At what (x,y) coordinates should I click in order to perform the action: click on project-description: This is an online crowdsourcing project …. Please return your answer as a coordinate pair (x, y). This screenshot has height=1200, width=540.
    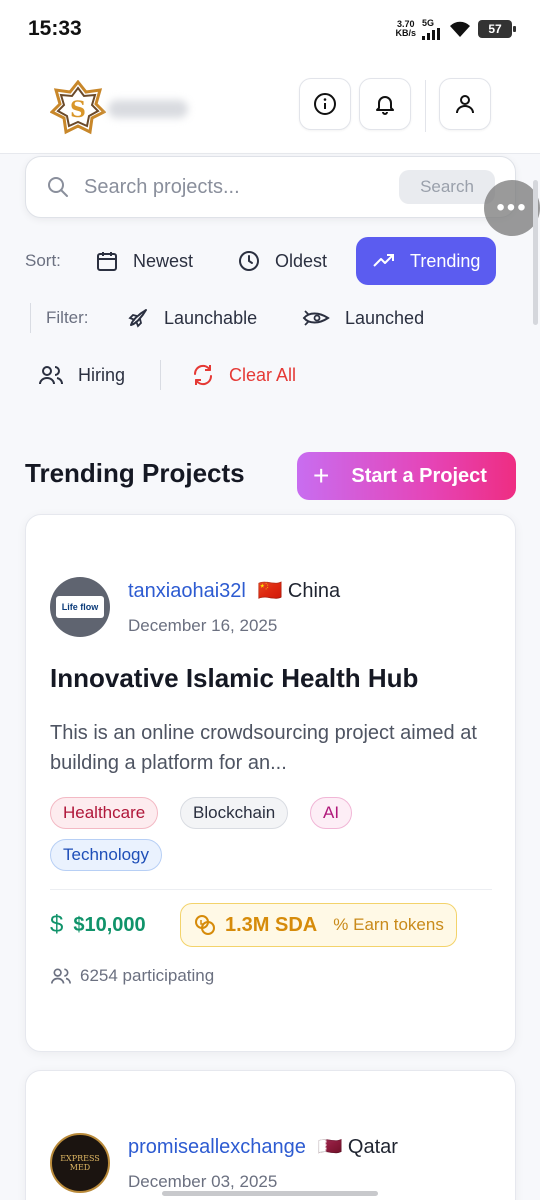
    Looking at the image, I should click on (263, 748).